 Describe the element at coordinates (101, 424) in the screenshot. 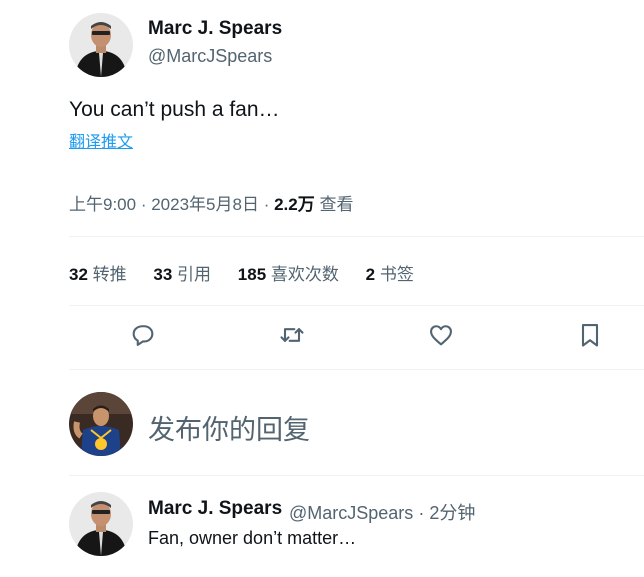

I see `current-user-avatar` at that location.